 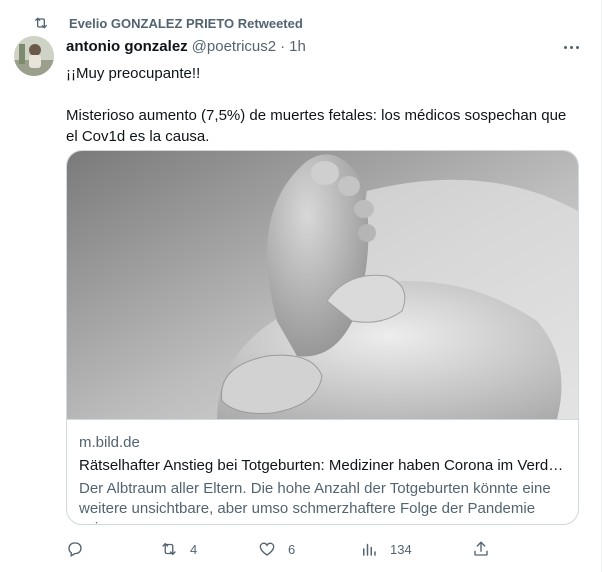 What do you see at coordinates (34, 56) in the screenshot?
I see `avatar` at bounding box center [34, 56].